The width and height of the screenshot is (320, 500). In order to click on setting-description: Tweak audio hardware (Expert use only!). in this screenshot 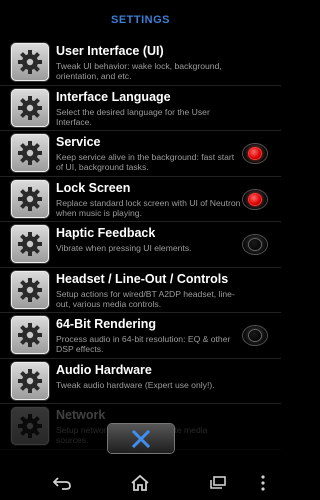, I will do `click(135, 384)`.